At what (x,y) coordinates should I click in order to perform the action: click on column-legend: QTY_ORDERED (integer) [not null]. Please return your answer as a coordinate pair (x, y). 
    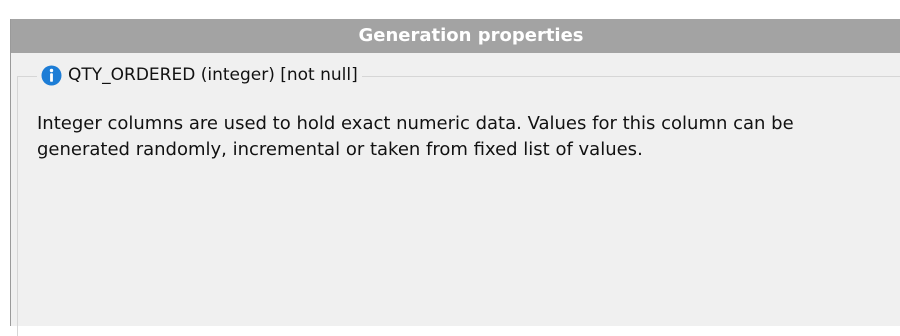
    Looking at the image, I should click on (199, 75).